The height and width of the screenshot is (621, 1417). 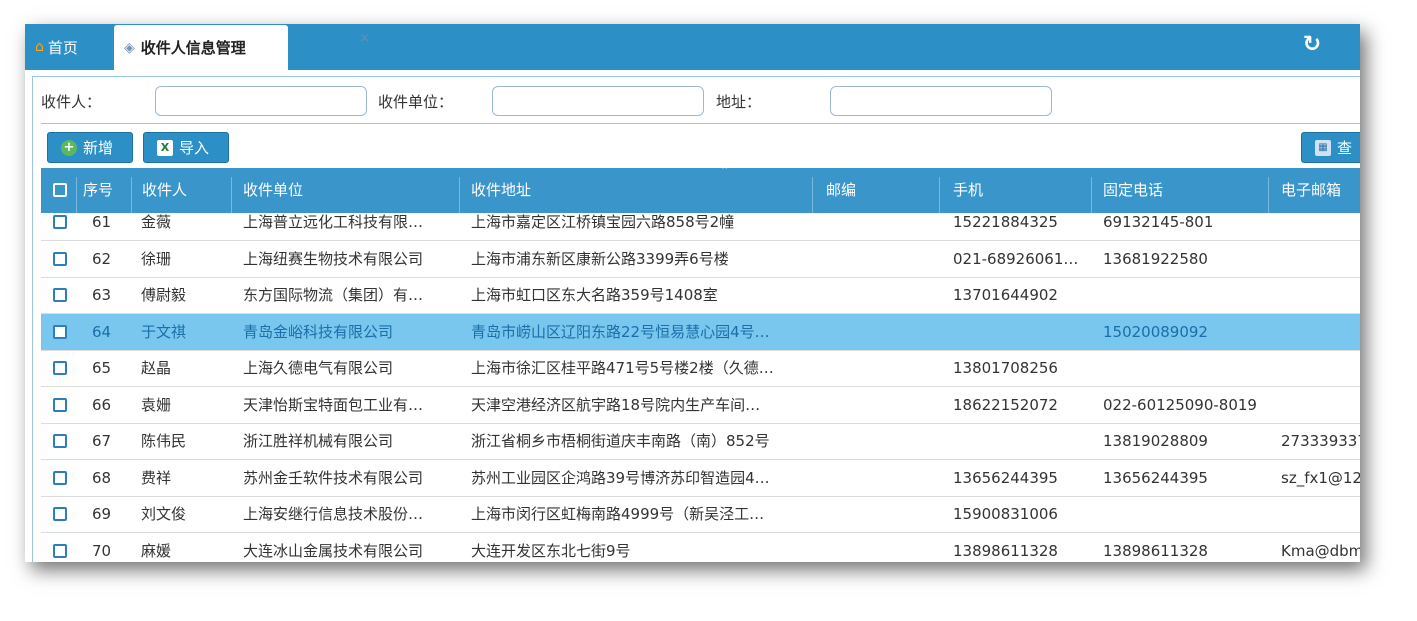 What do you see at coordinates (620, 441) in the screenshot?
I see `cell-address: 浙江省桐乡市梧桐街道庆丰南路（南）852号` at bounding box center [620, 441].